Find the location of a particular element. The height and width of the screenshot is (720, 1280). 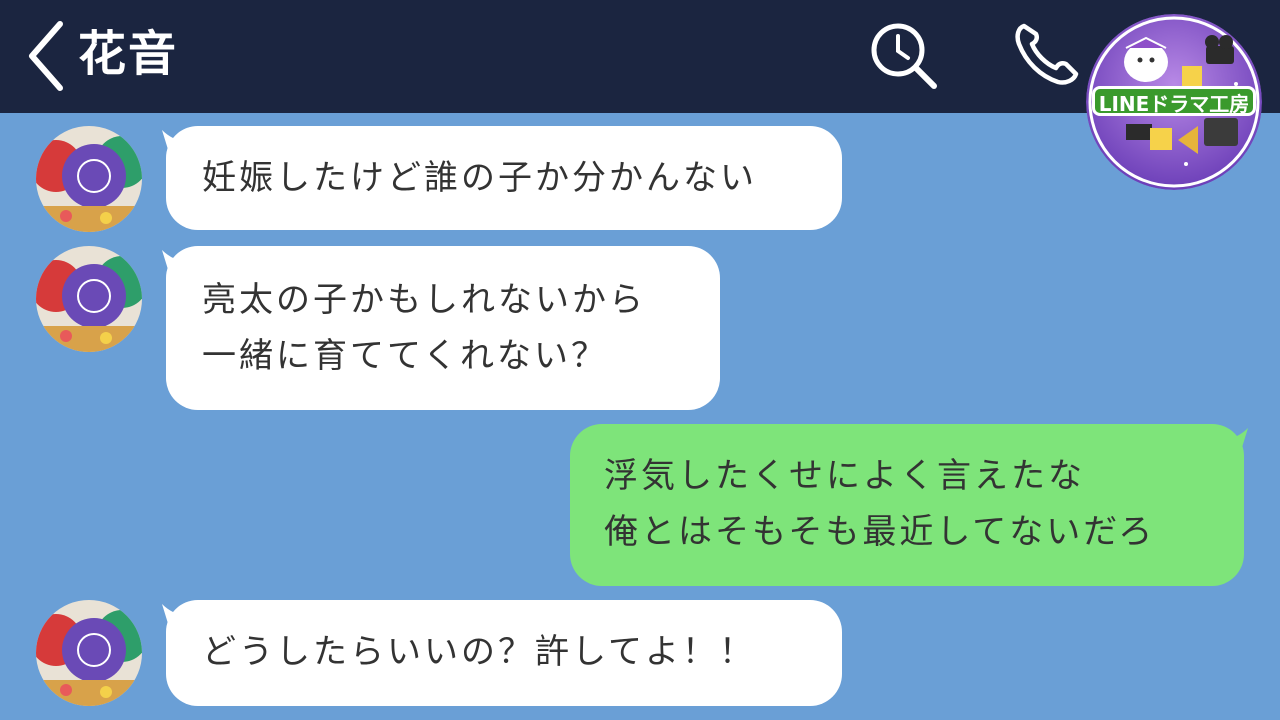

message-text: どうしたらいいの？許してよ！！ is located at coordinates (479, 652).